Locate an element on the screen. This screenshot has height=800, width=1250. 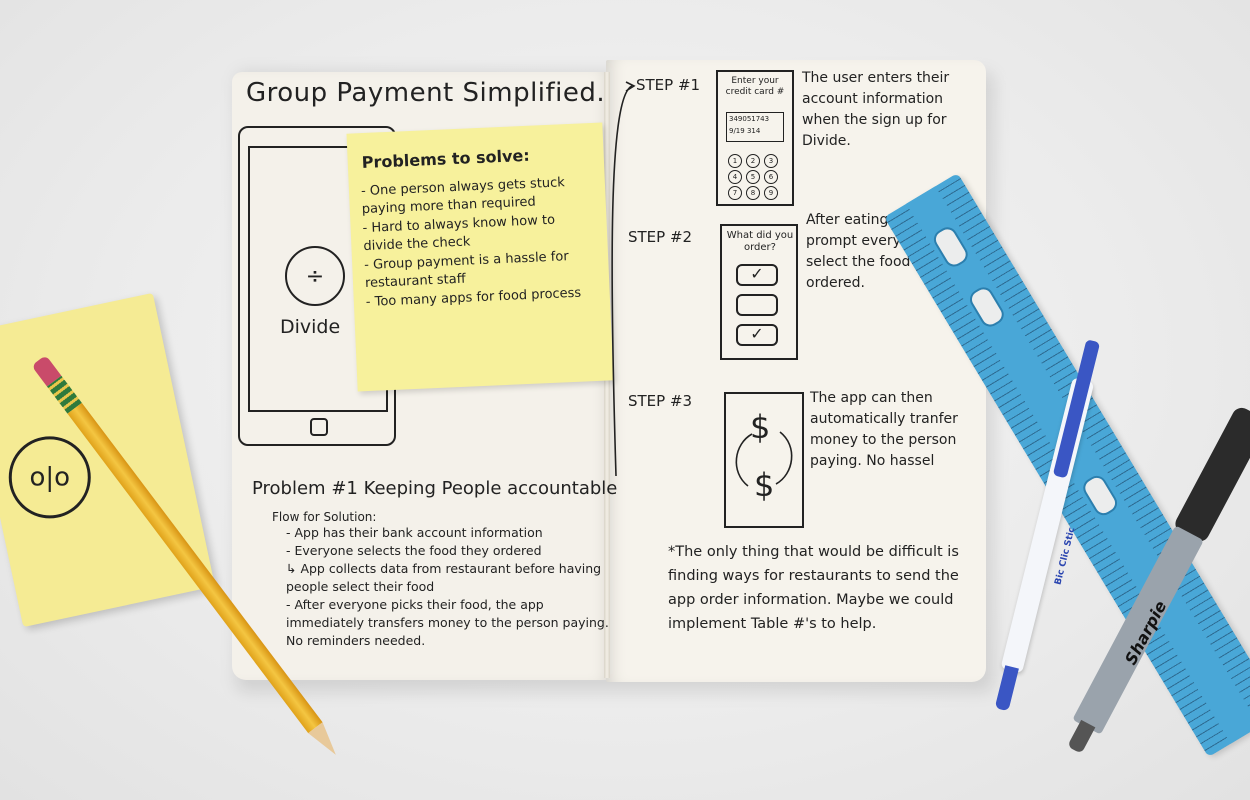
check-box is located at coordinates (757, 305).